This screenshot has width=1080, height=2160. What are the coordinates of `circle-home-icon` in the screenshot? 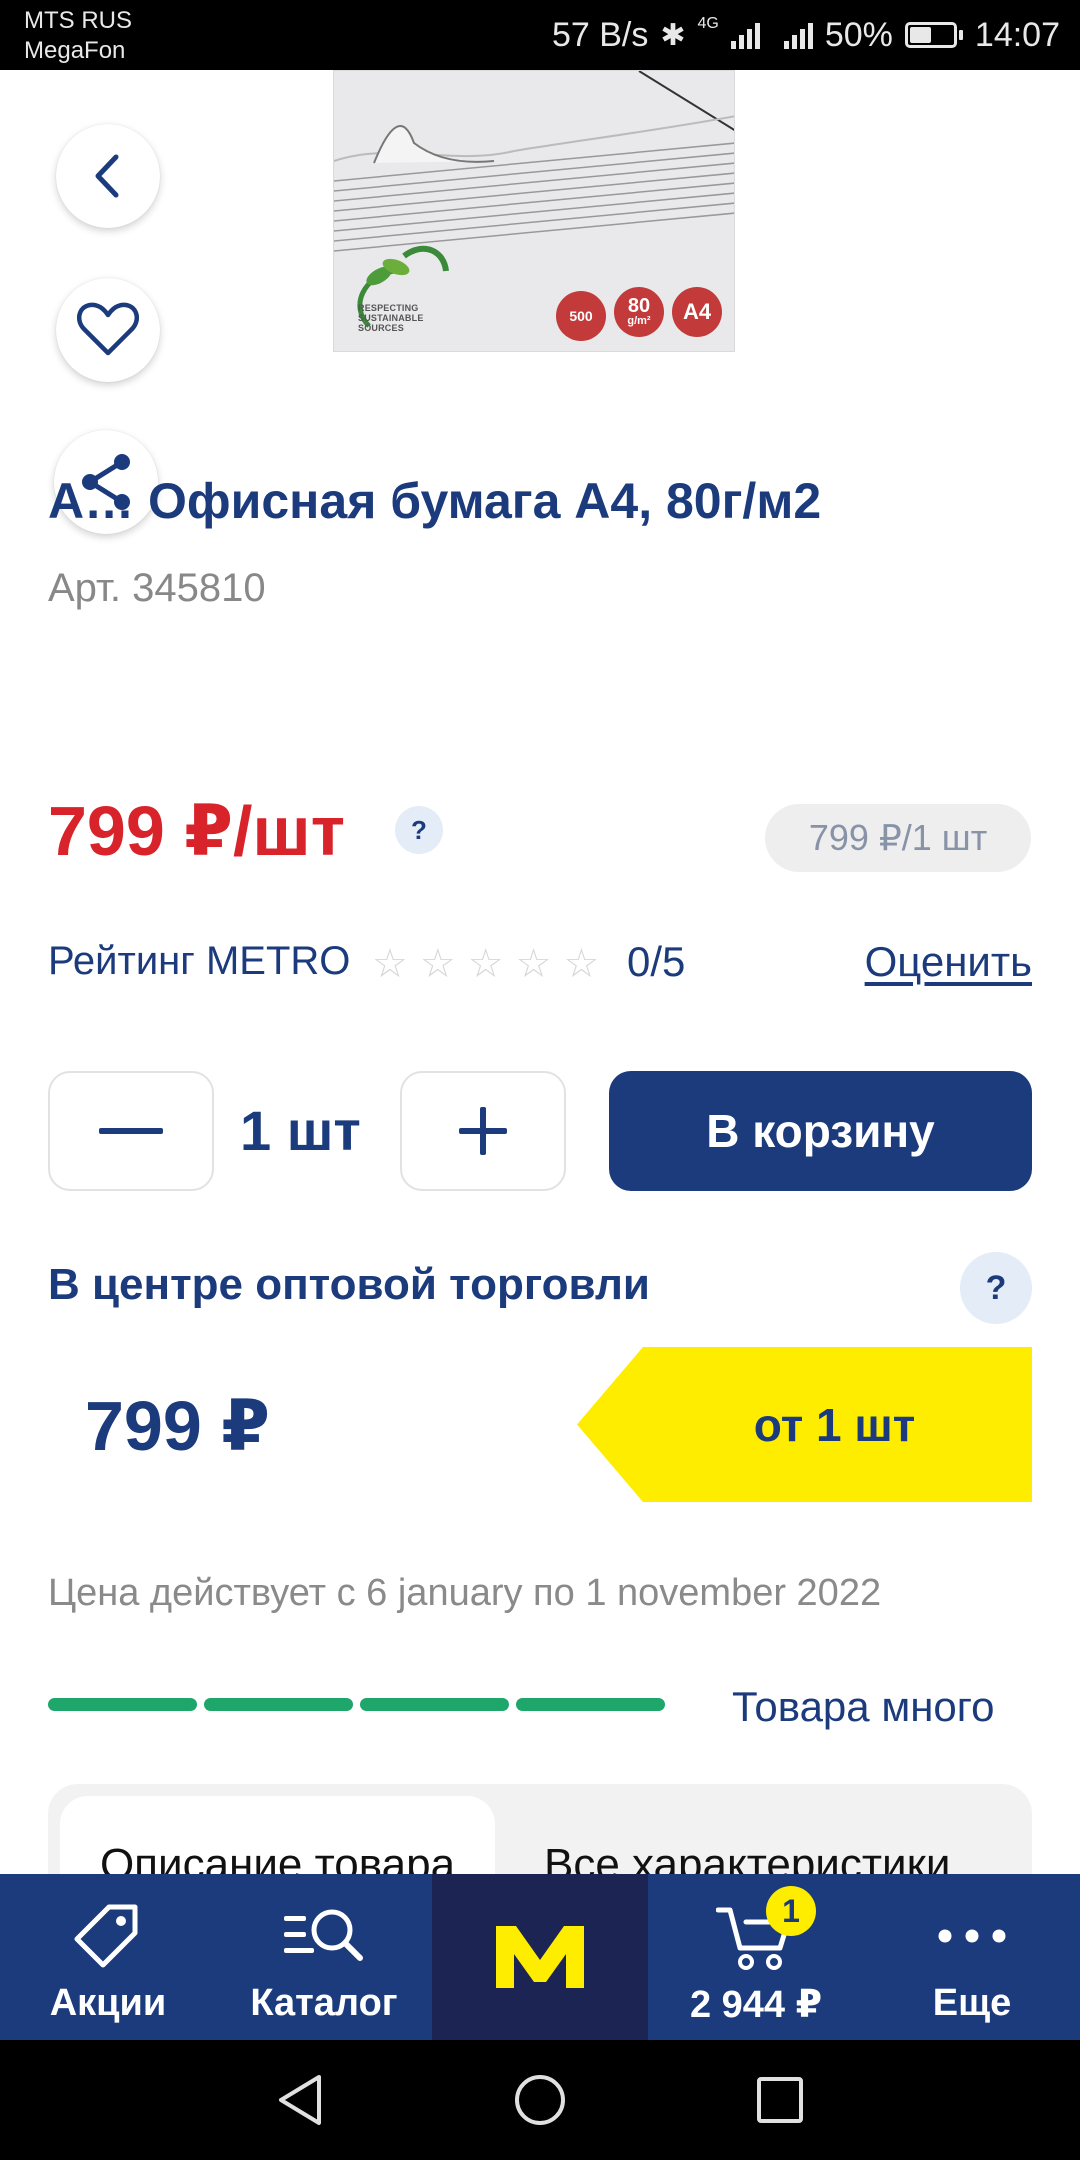 It's located at (540, 2100).